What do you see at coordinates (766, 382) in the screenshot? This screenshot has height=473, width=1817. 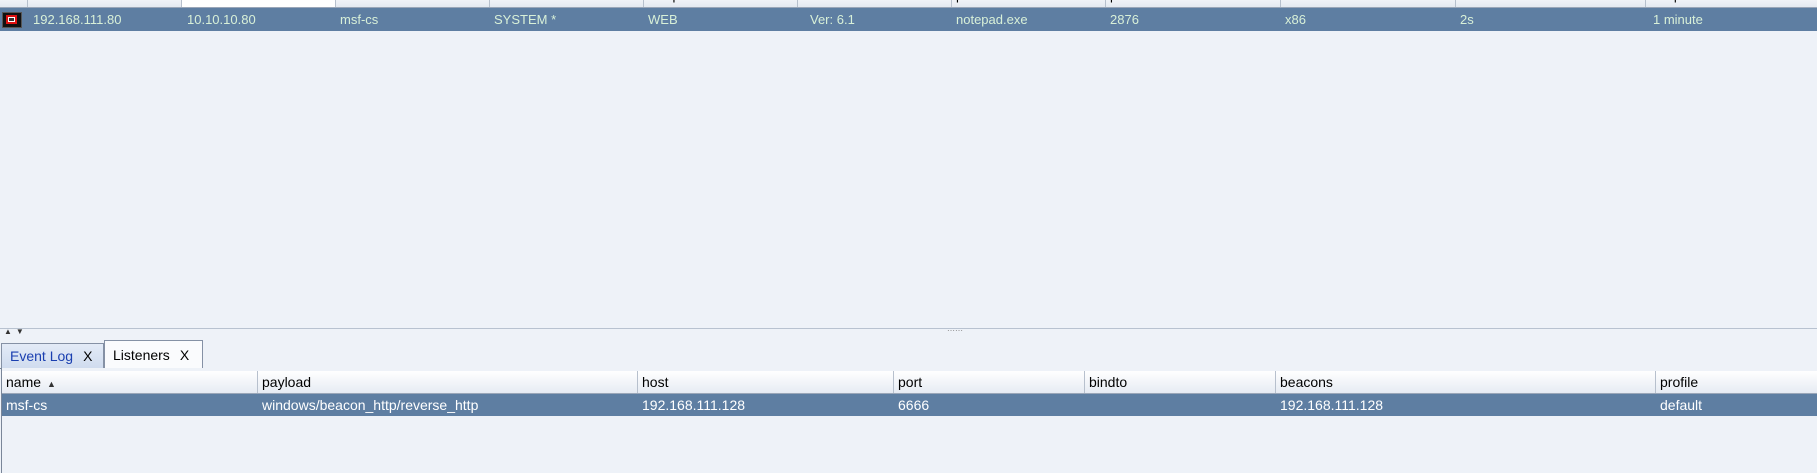 I see `col-host-header: host` at bounding box center [766, 382].